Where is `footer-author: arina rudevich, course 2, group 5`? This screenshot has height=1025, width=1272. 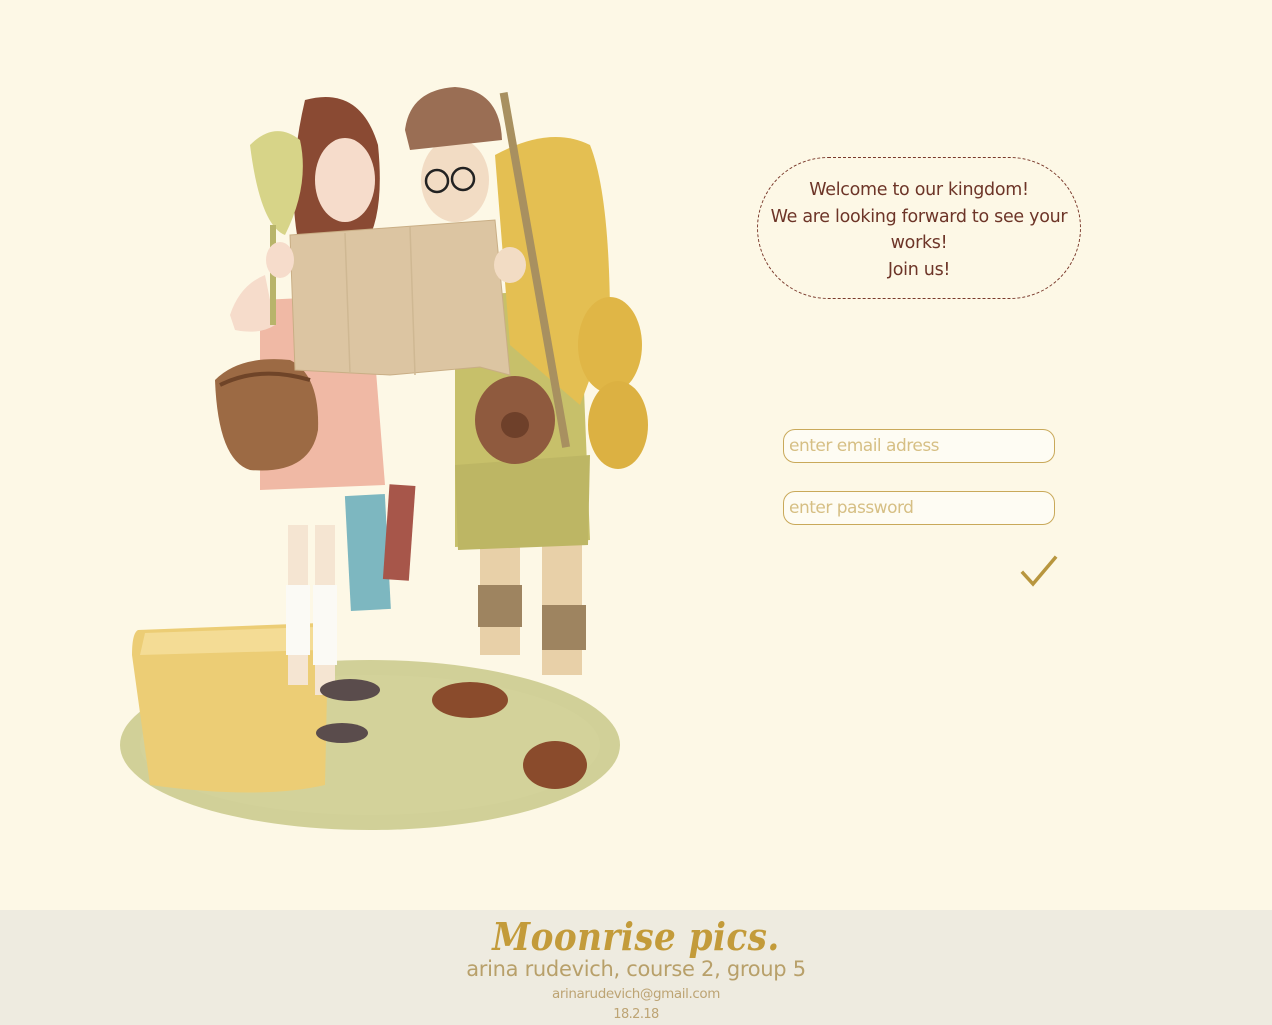 footer-author: arina rudevich, course 2, group 5 is located at coordinates (636, 969).